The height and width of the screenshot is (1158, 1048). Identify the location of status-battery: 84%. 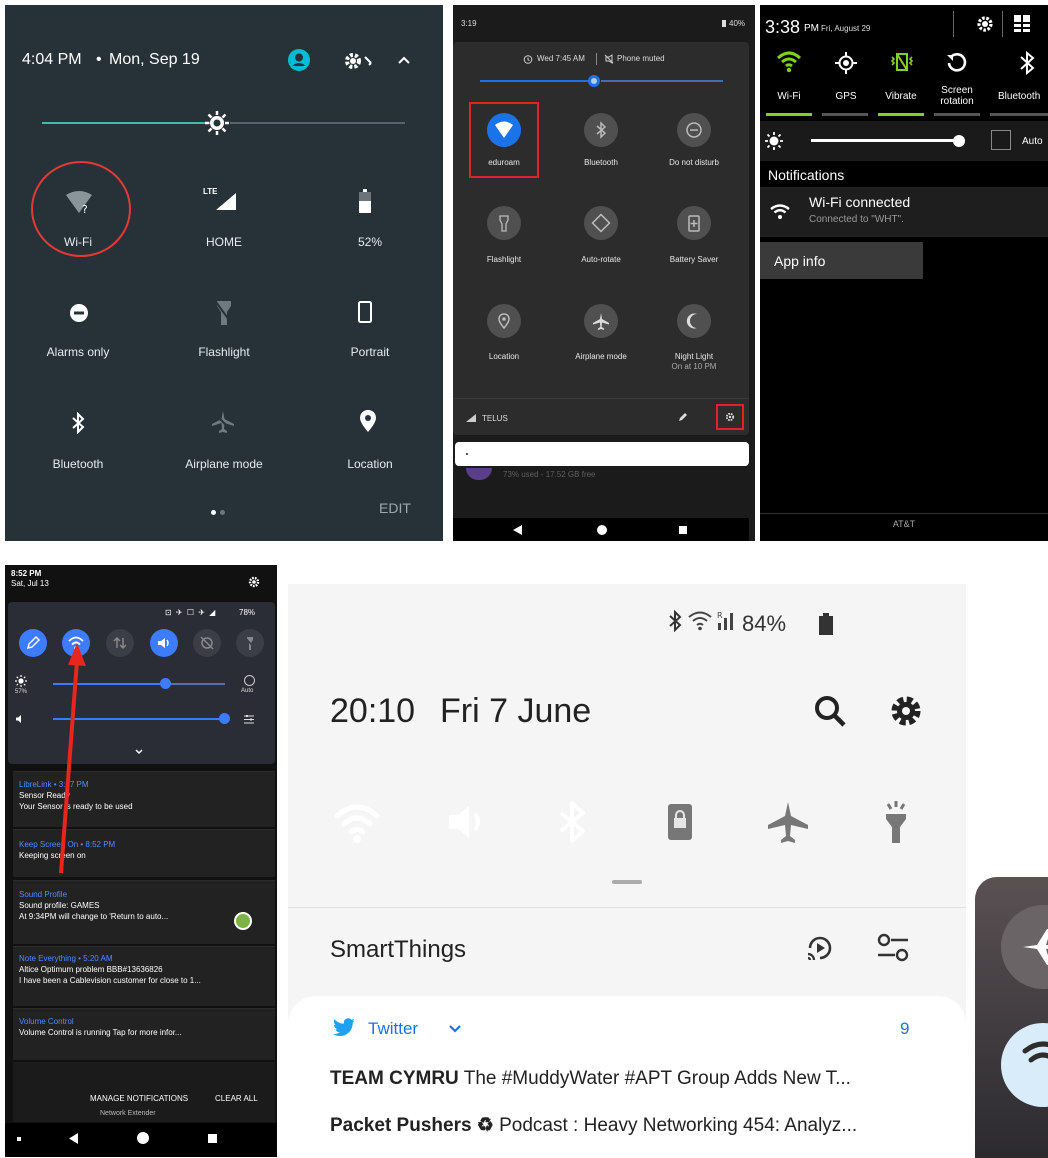
(764, 623).